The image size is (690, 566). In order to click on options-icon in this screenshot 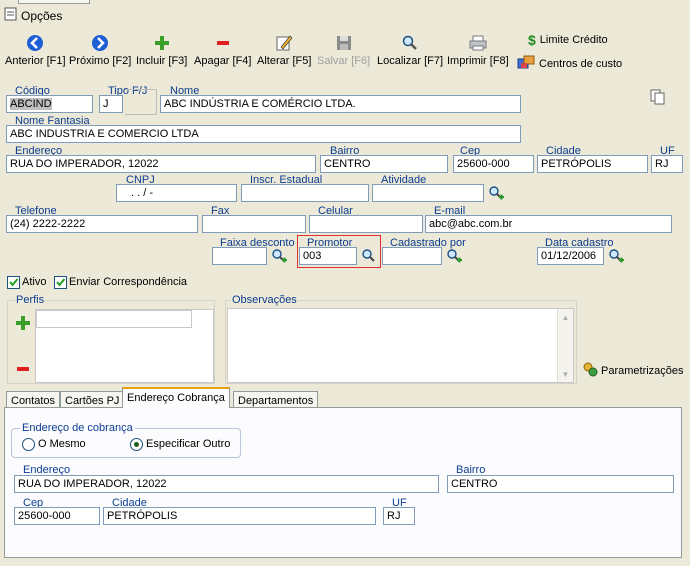, I will do `click(11, 15)`.